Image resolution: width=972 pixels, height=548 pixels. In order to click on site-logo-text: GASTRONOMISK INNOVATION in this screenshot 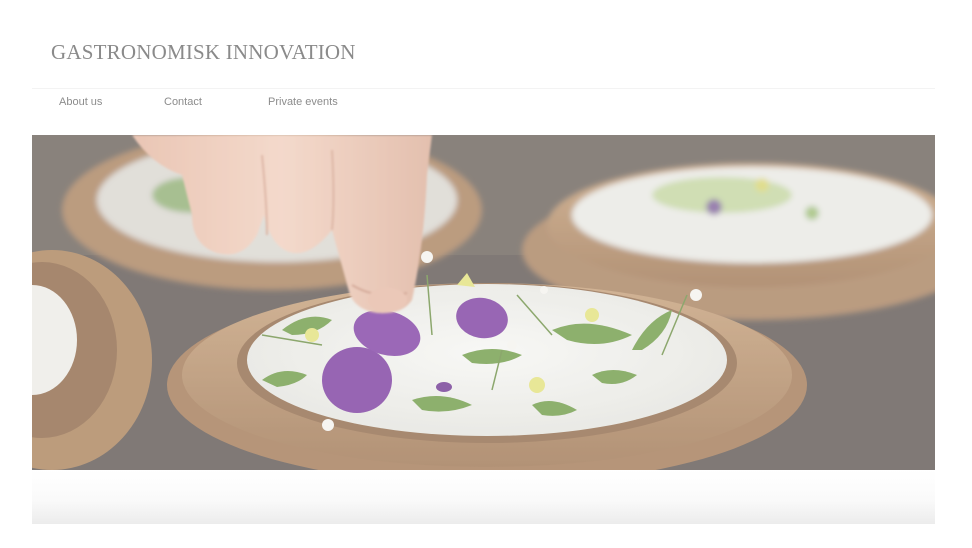, I will do `click(203, 52)`.